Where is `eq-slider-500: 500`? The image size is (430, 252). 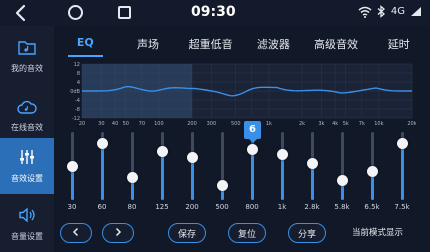 eq-slider-500: 500 is located at coordinates (222, 173).